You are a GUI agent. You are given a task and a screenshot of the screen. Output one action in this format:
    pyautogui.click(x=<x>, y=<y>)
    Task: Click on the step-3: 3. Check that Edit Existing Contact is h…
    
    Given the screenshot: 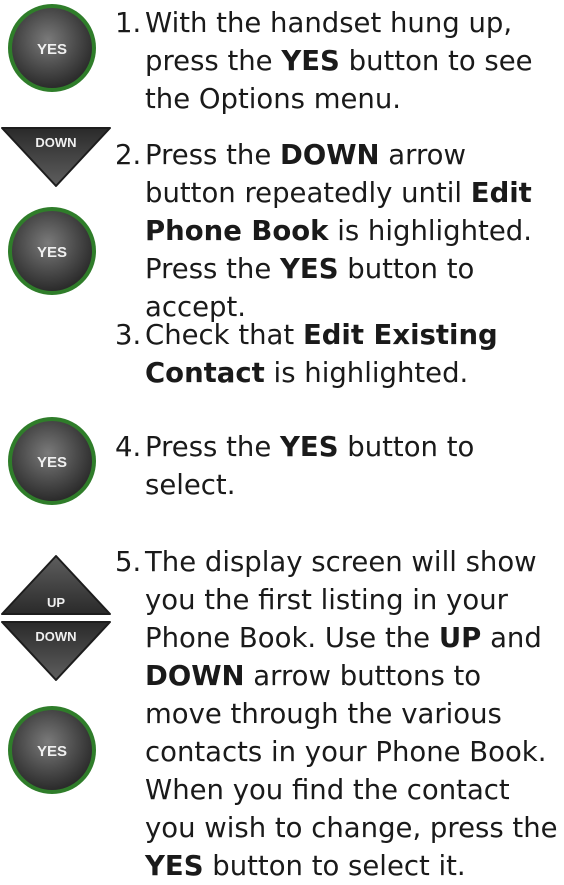 What is the action you would take?
    pyautogui.click(x=338, y=354)
    